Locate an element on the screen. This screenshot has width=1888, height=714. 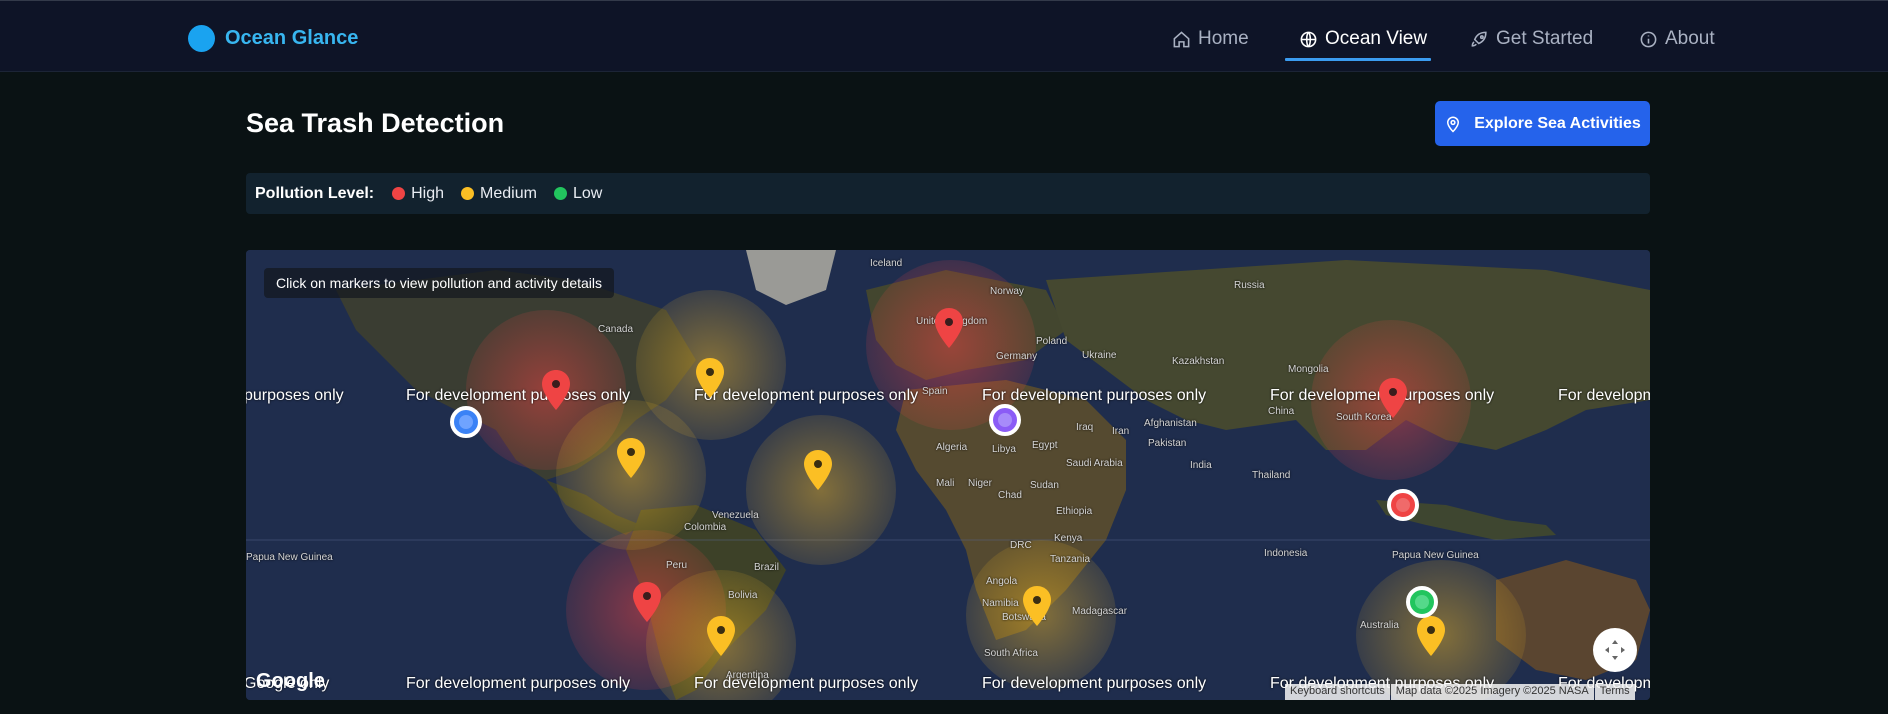
legend-label: Medium is located at coordinates (508, 193).